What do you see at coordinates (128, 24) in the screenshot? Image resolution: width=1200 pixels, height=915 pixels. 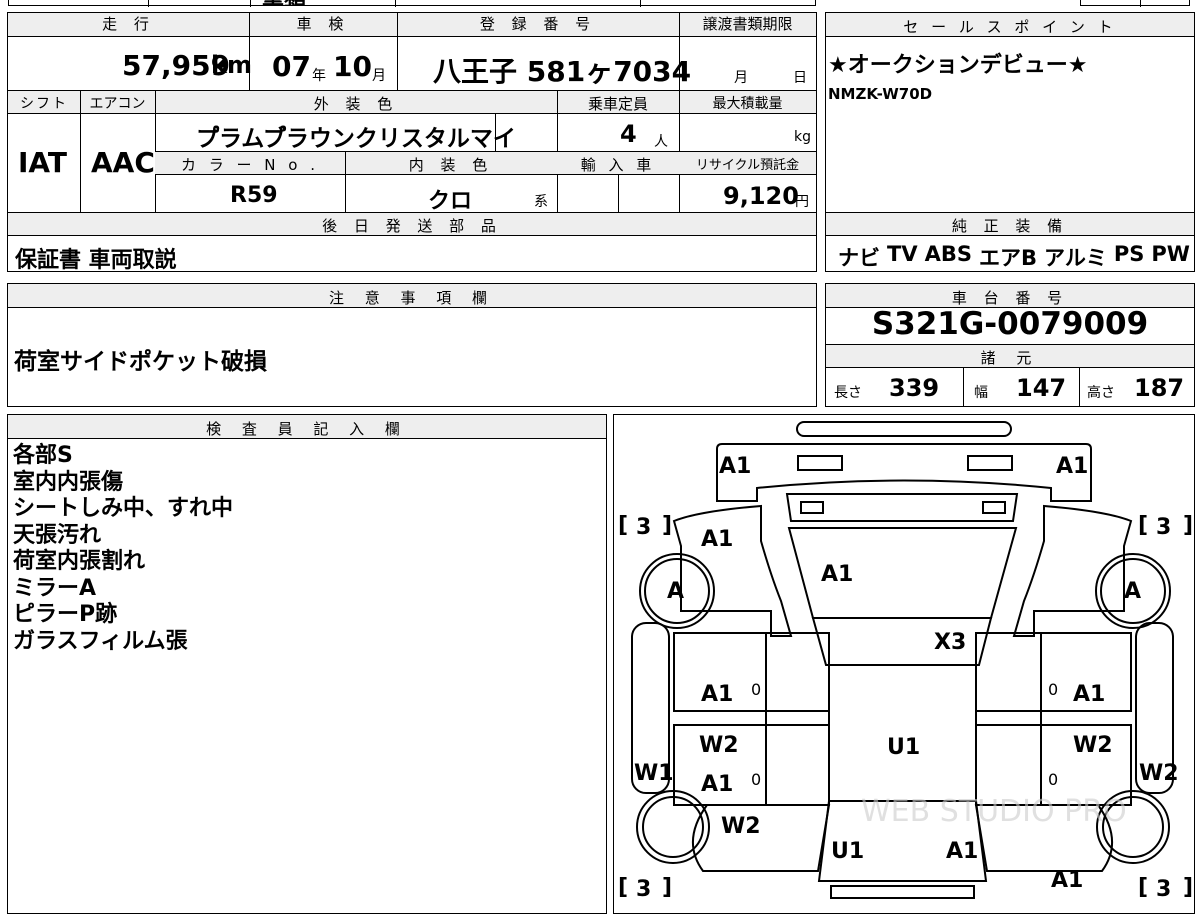 I see `mileage-label: 走 行` at bounding box center [128, 24].